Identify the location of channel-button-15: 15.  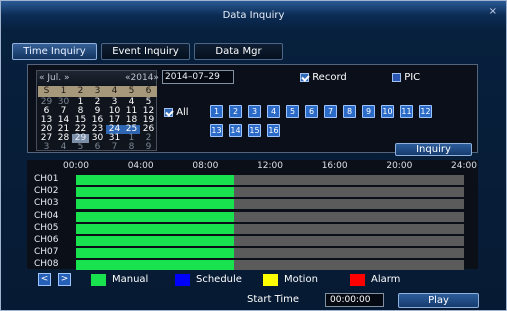
(254, 130).